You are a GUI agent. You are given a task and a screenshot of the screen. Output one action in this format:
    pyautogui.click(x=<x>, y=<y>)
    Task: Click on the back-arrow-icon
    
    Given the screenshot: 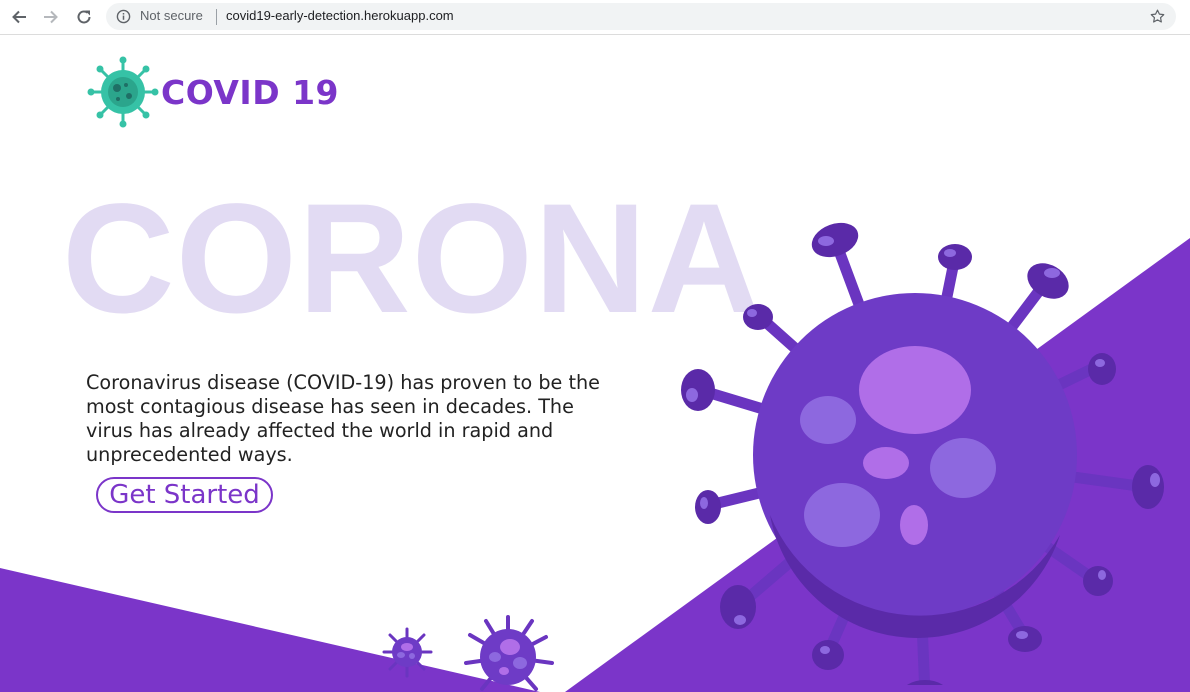 What is the action you would take?
    pyautogui.click(x=19, y=17)
    